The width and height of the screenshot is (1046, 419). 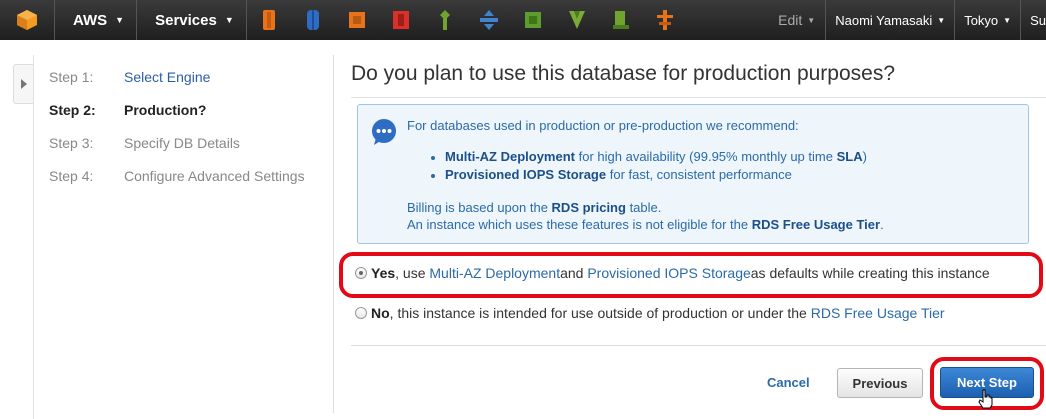 What do you see at coordinates (361, 313) in the screenshot?
I see `radio-no` at bounding box center [361, 313].